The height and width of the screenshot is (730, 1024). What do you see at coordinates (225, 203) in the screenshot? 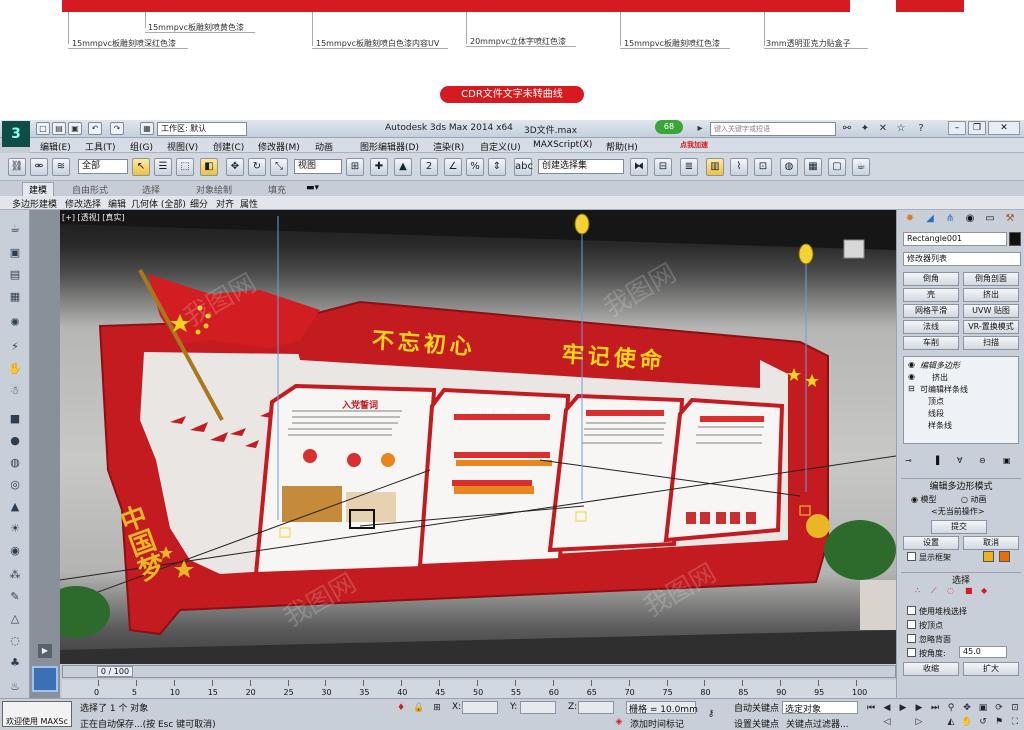
I see `panel-align: 对齐` at bounding box center [225, 203].